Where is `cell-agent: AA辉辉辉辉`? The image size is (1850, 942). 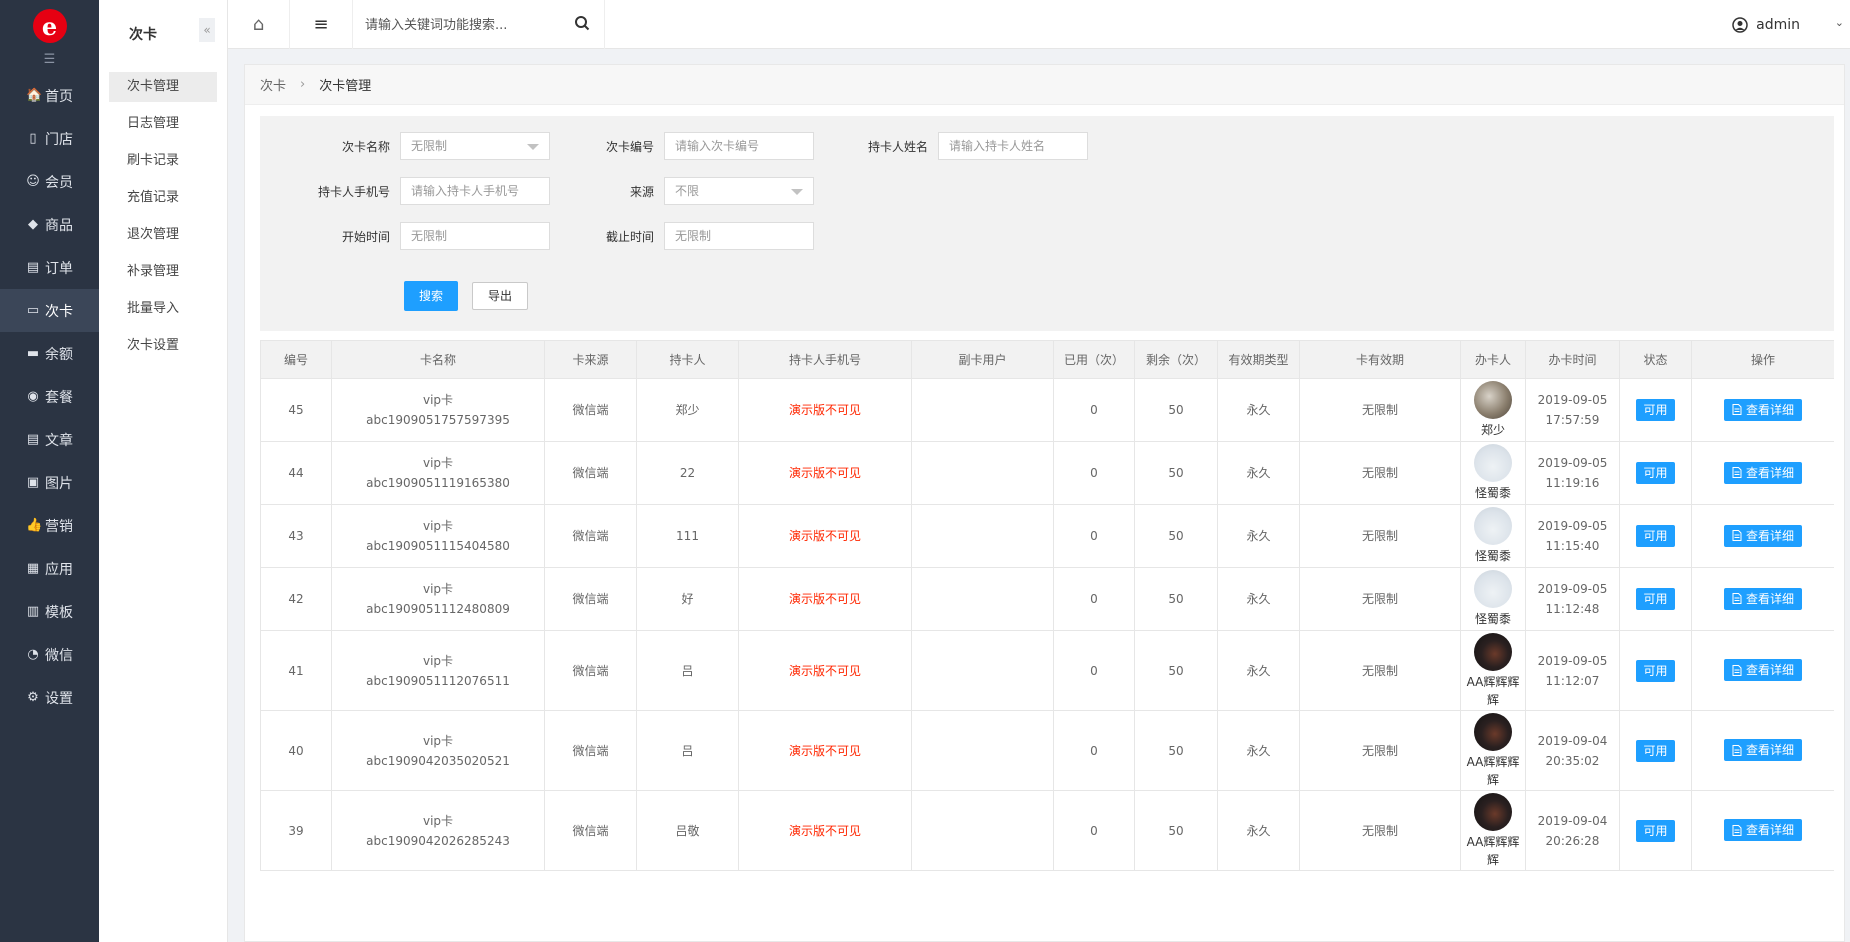
cell-agent: AA辉辉辉辉 is located at coordinates (1493, 750).